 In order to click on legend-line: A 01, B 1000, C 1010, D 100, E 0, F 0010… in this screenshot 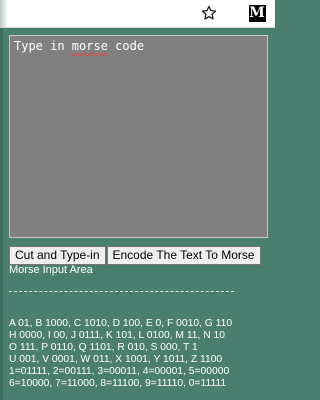, I will do `click(121, 323)`.